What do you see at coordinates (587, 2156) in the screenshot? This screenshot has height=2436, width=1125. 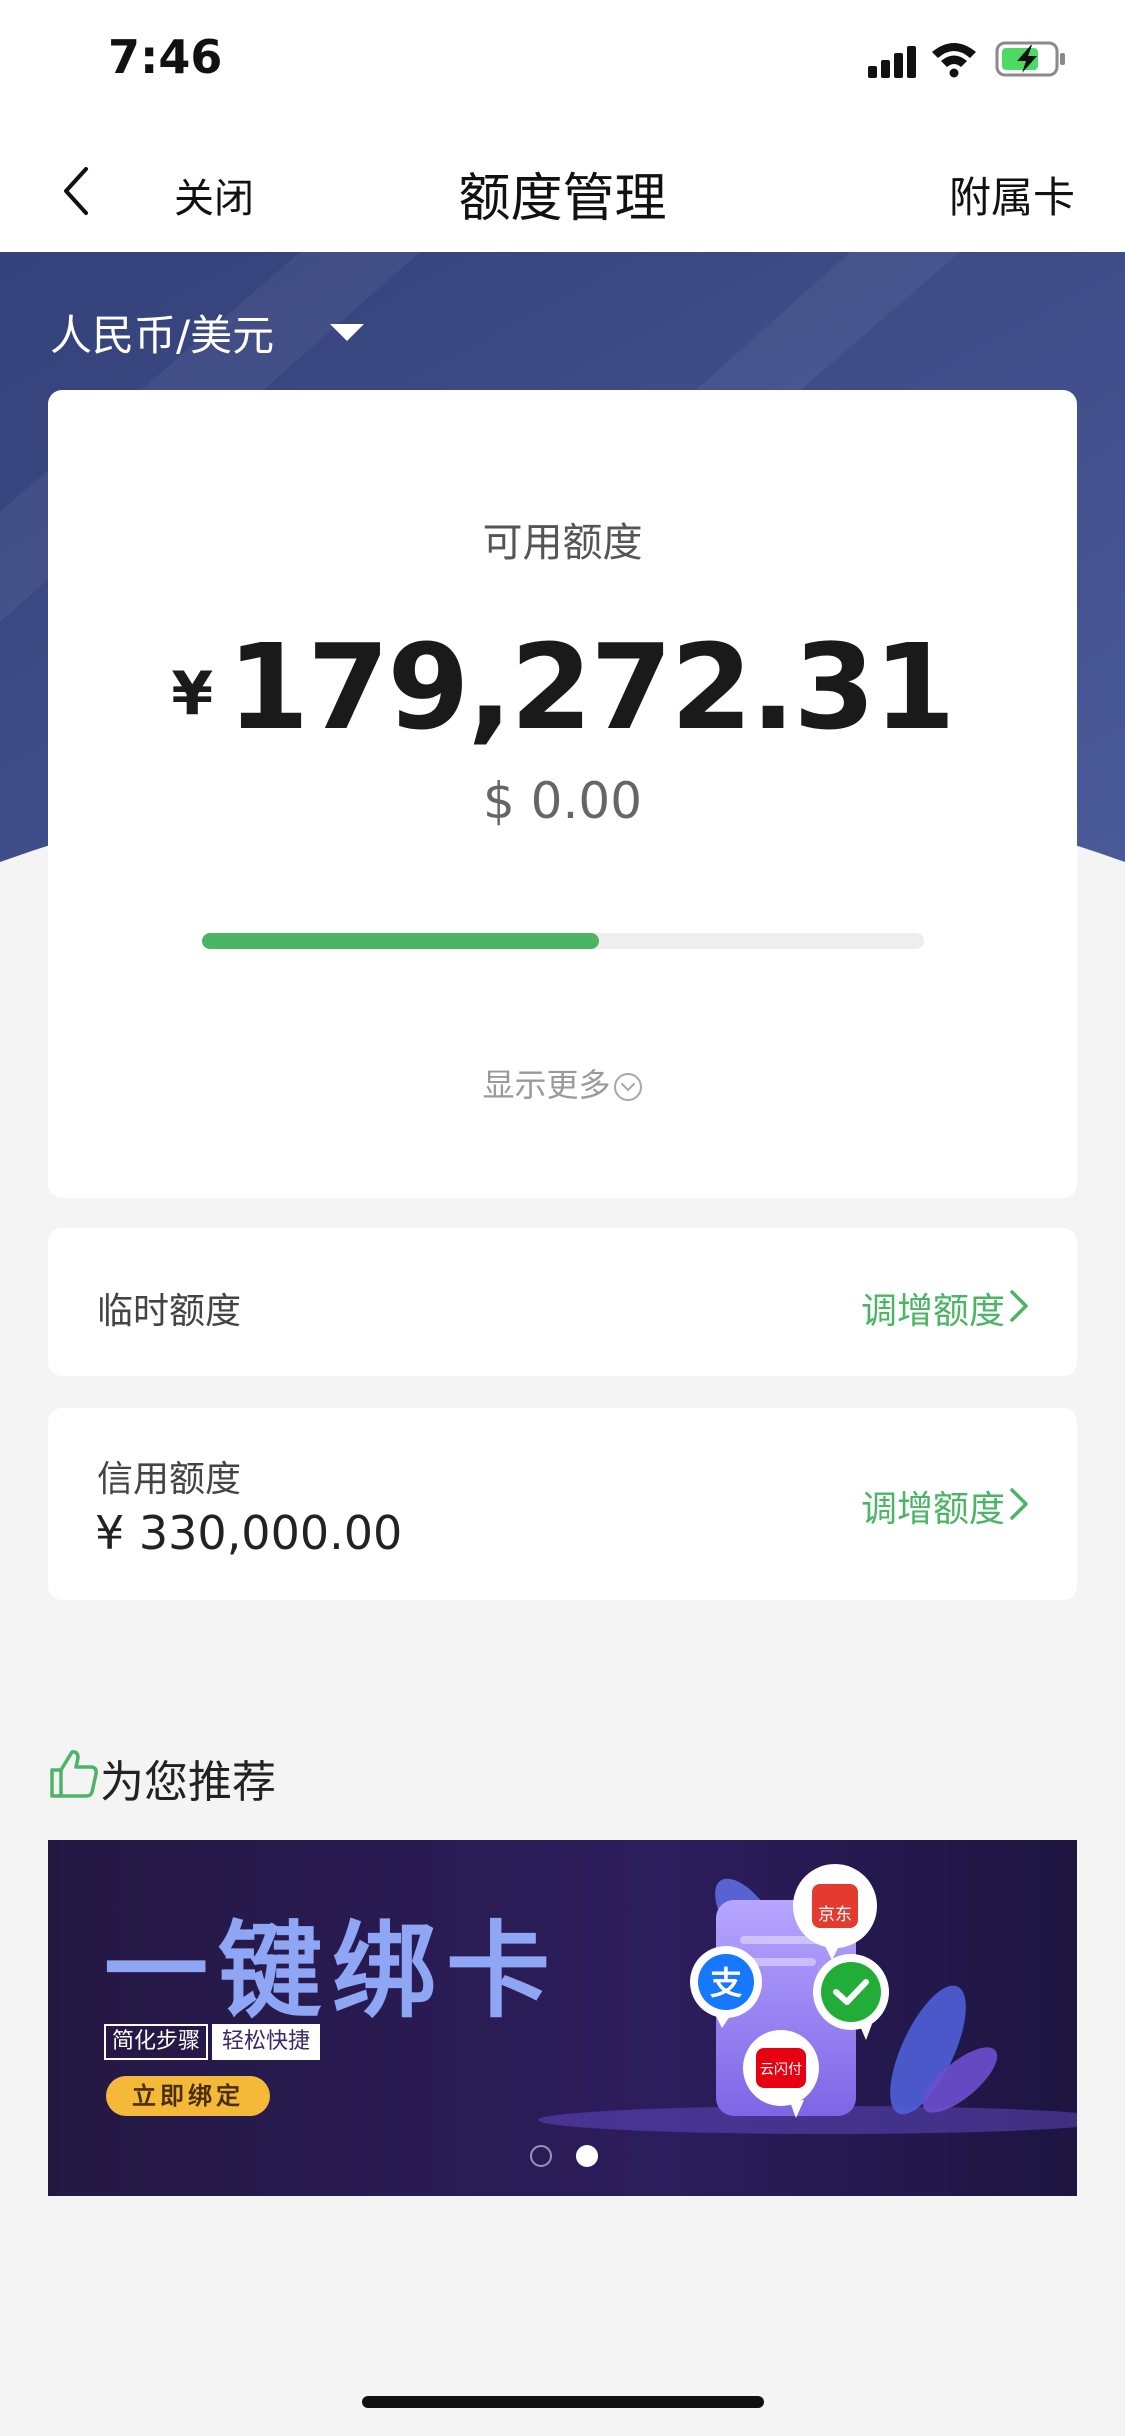 I see `carousel-dot-active` at bounding box center [587, 2156].